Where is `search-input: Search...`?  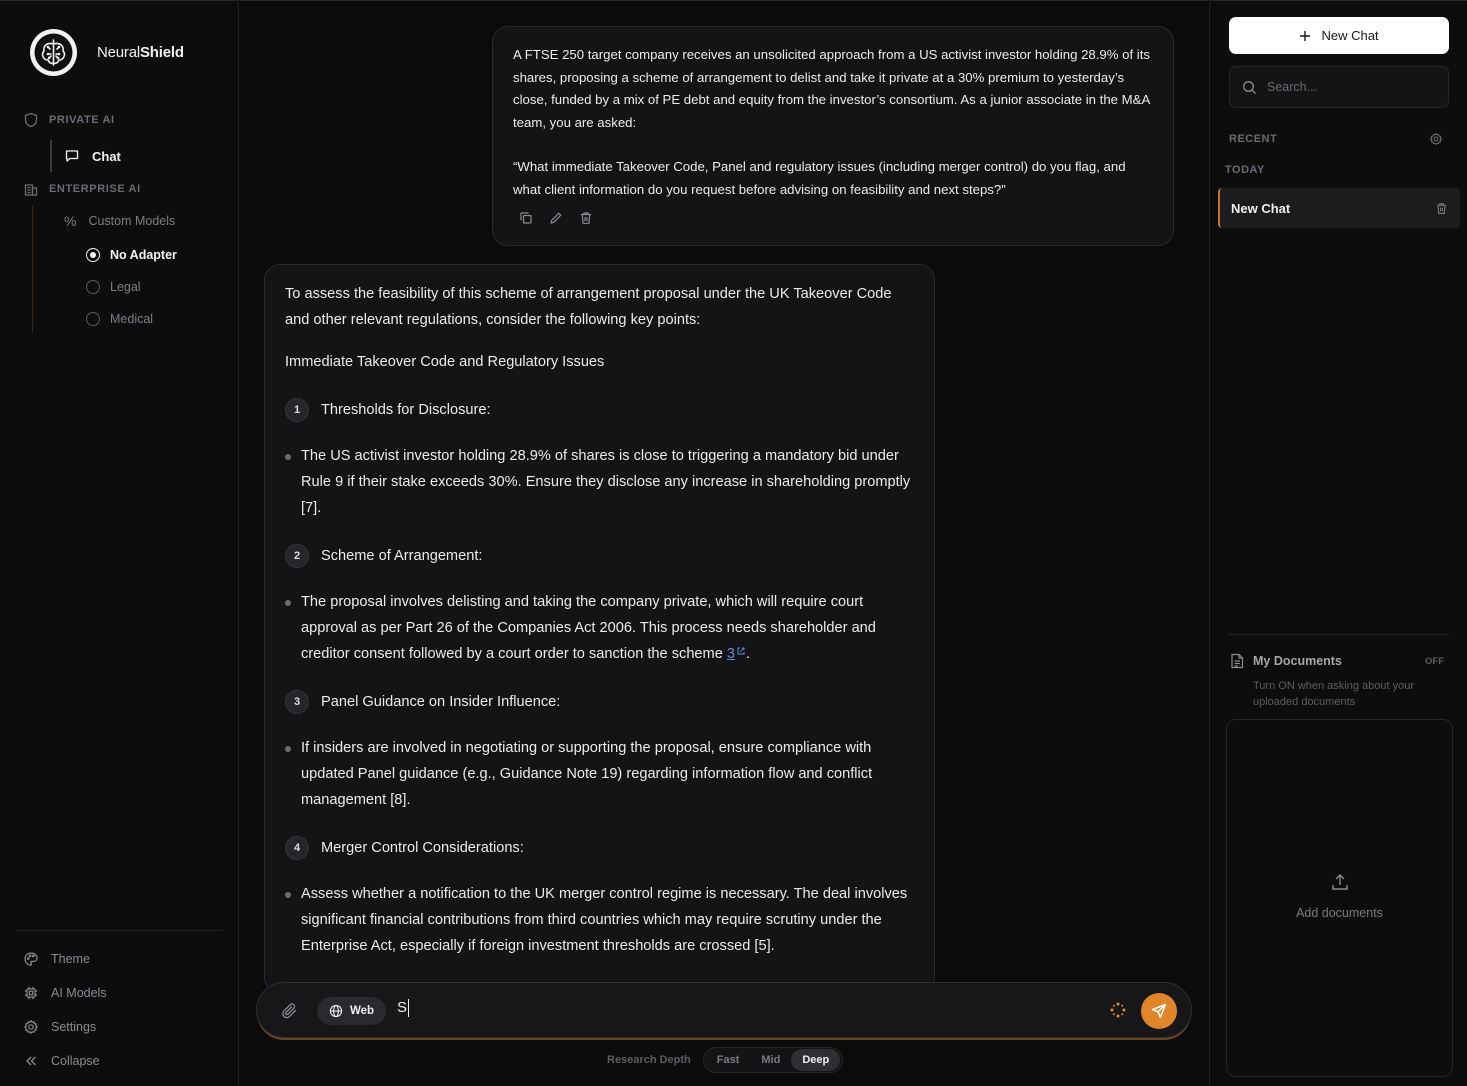
search-input: Search... is located at coordinates (1339, 87).